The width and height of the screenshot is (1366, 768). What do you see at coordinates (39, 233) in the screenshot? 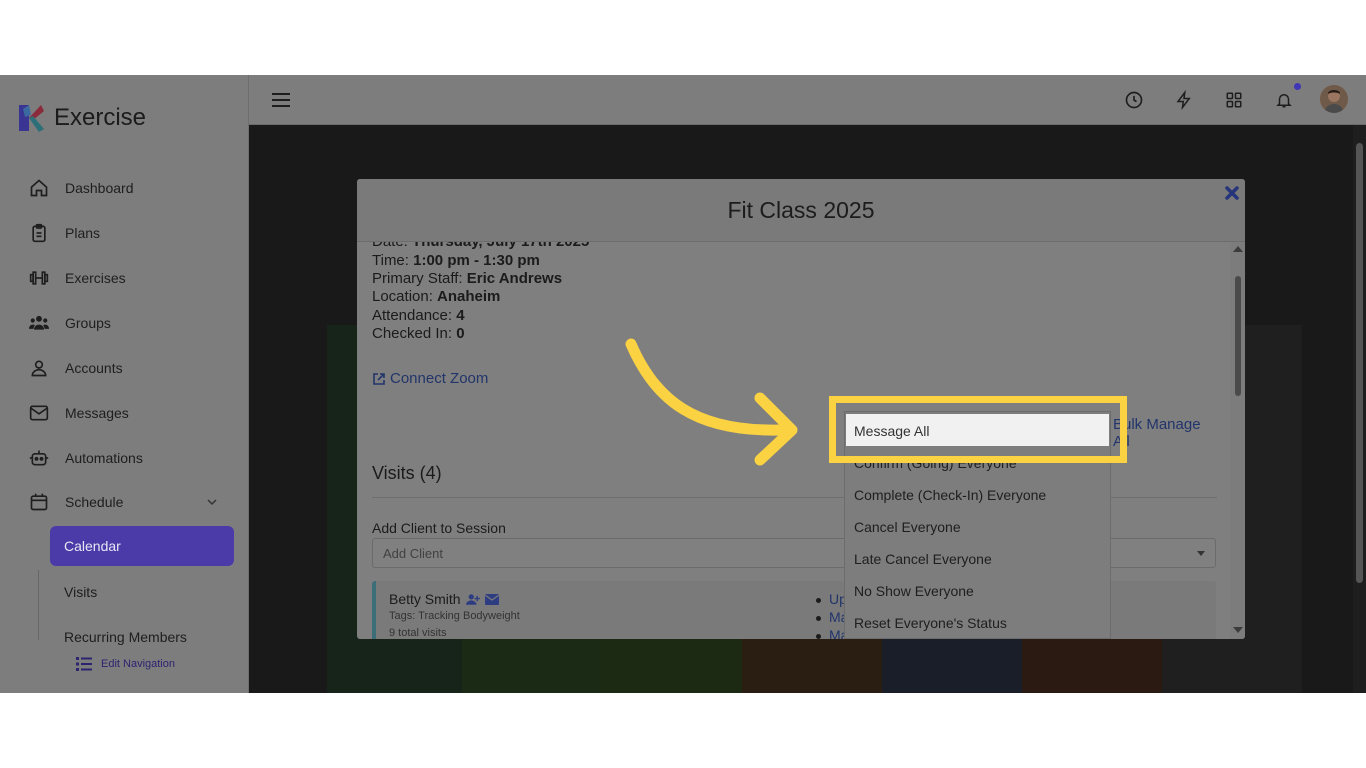
I see `clipboard-icon` at bounding box center [39, 233].